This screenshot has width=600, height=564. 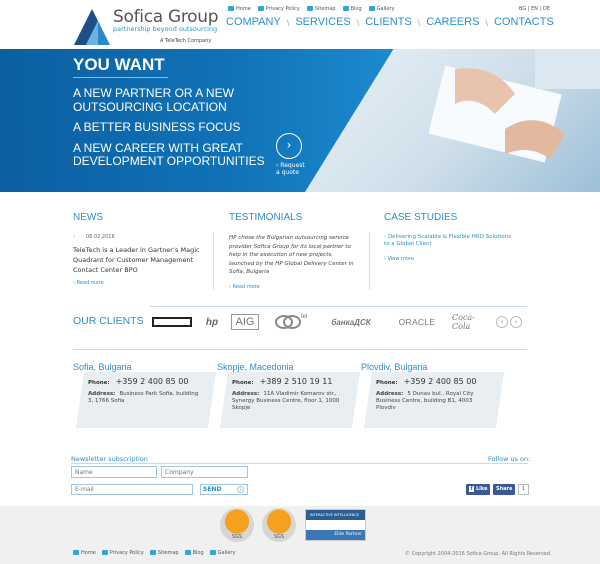 What do you see at coordinates (153, 93) in the screenshot?
I see `hero-line: A NEW PARTNER OR A NEW` at bounding box center [153, 93].